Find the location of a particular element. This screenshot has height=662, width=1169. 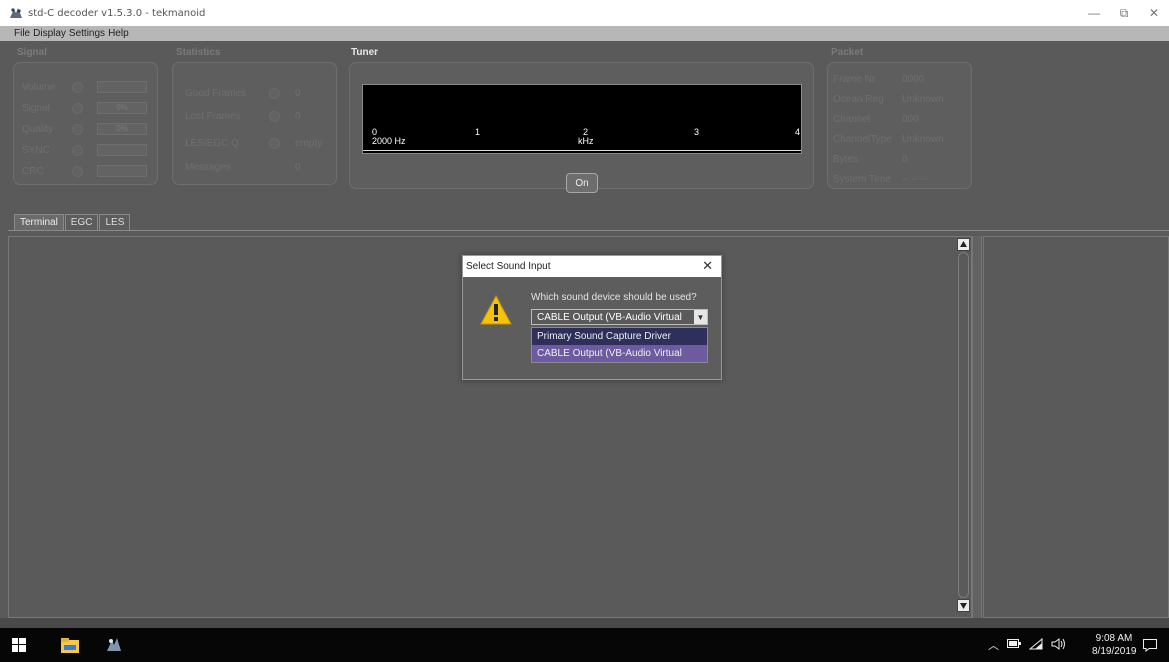

packet-label: Frame Nr is located at coordinates (854, 79).